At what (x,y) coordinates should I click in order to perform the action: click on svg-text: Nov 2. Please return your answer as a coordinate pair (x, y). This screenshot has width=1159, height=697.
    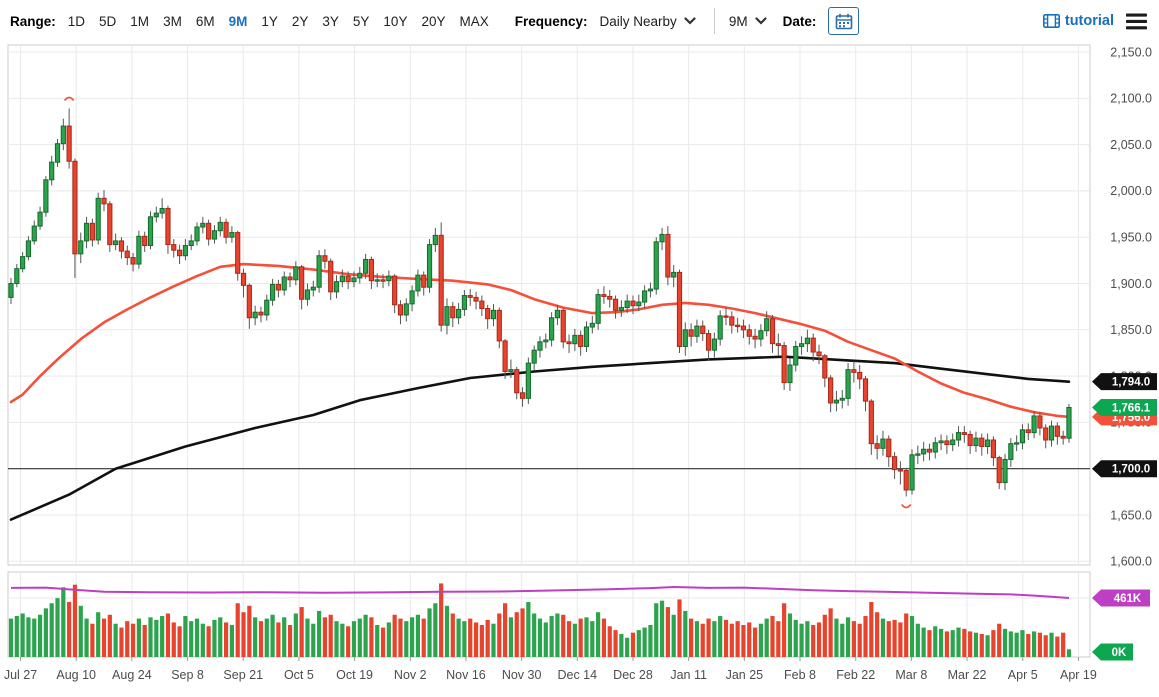
    Looking at the image, I should click on (410, 675).